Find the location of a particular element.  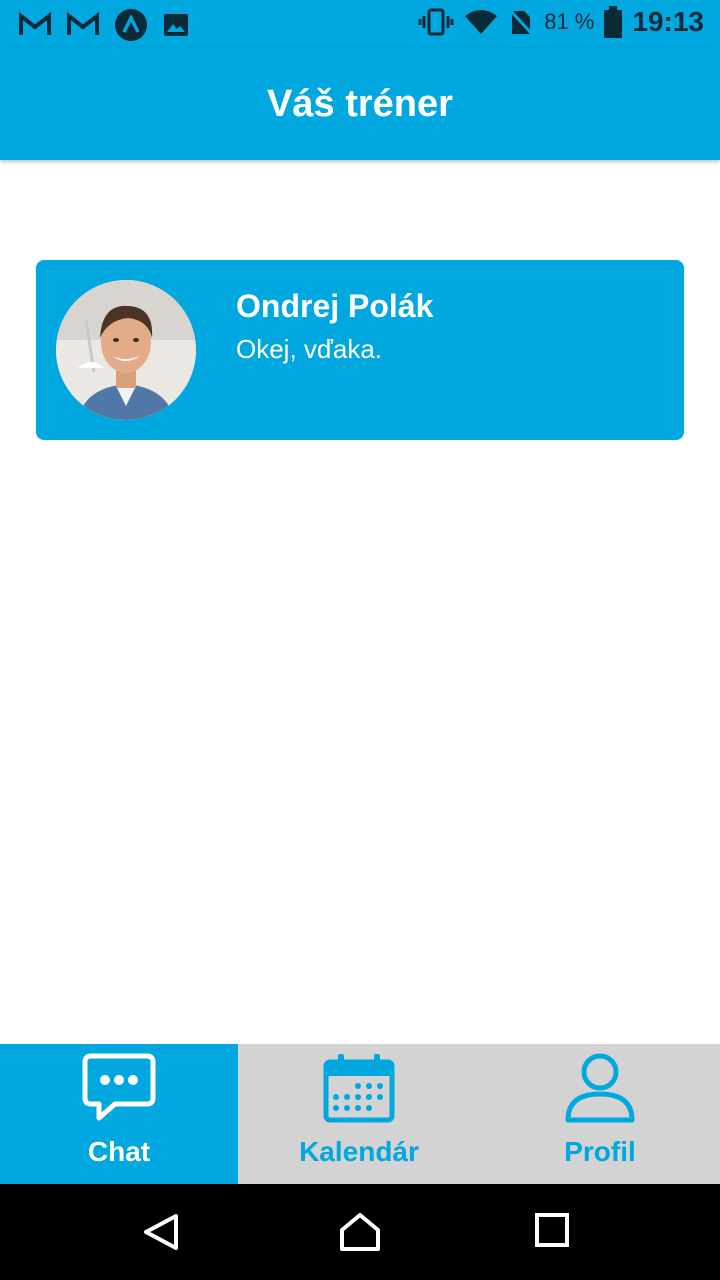

trainer-name: Ondrej Polák is located at coordinates (335, 306).